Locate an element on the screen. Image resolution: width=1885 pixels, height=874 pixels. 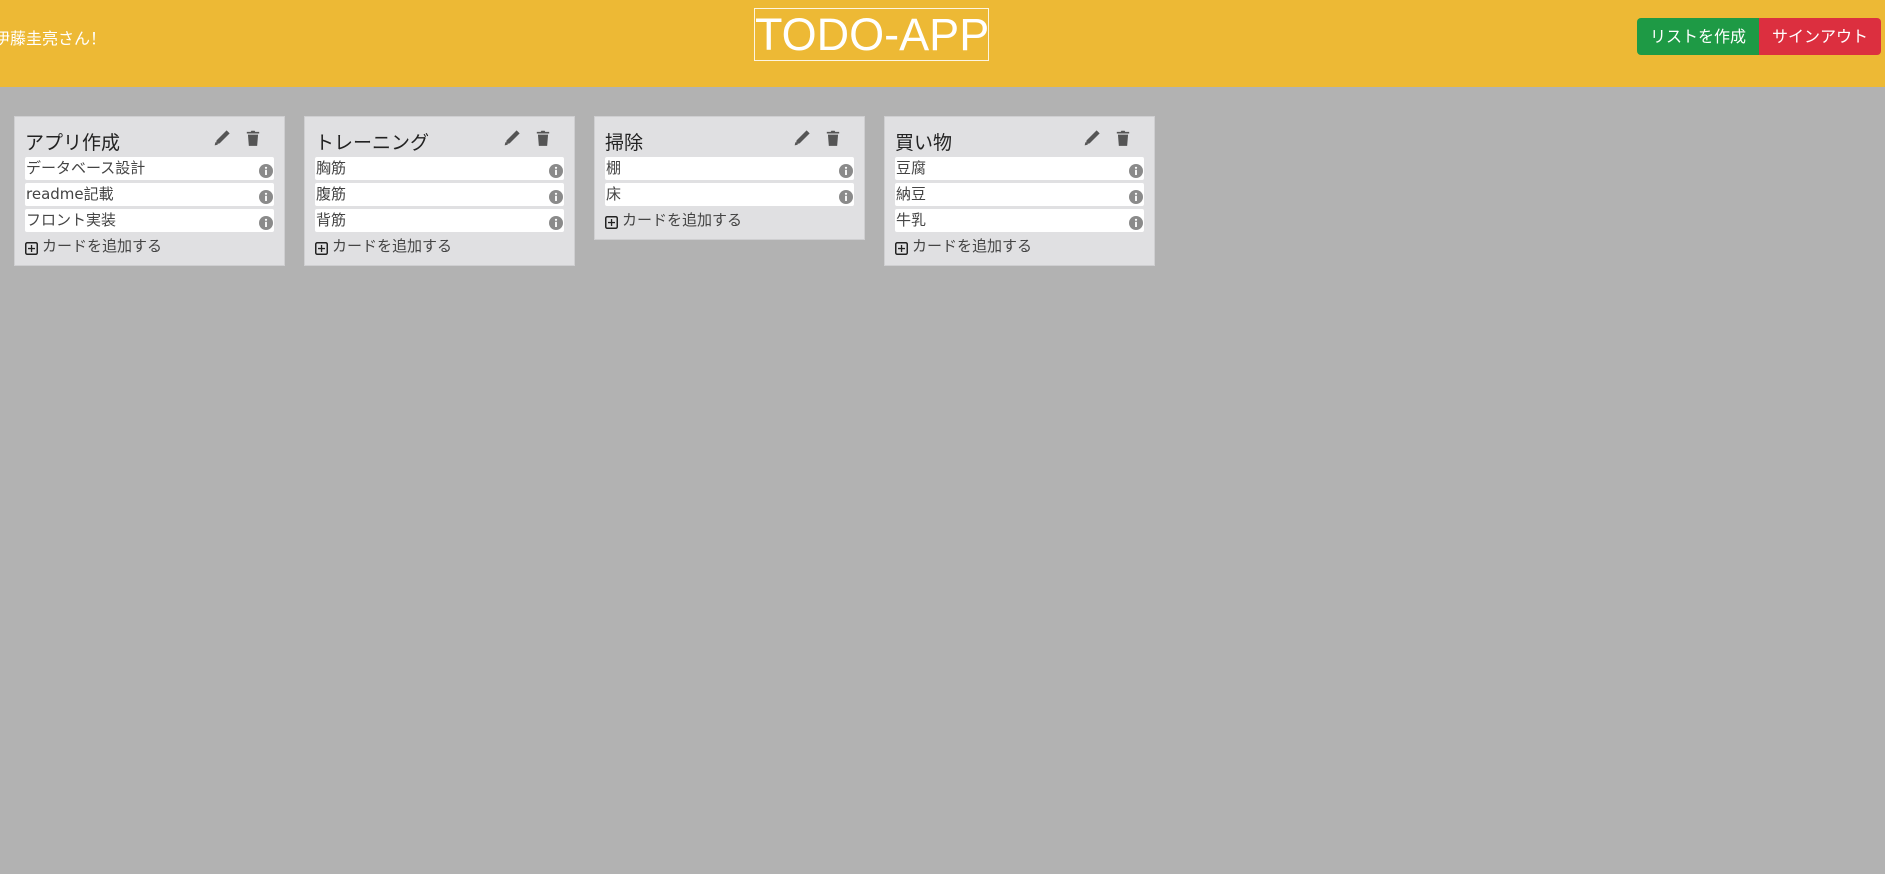
sign-out-button: サインアウト is located at coordinates (1820, 36).